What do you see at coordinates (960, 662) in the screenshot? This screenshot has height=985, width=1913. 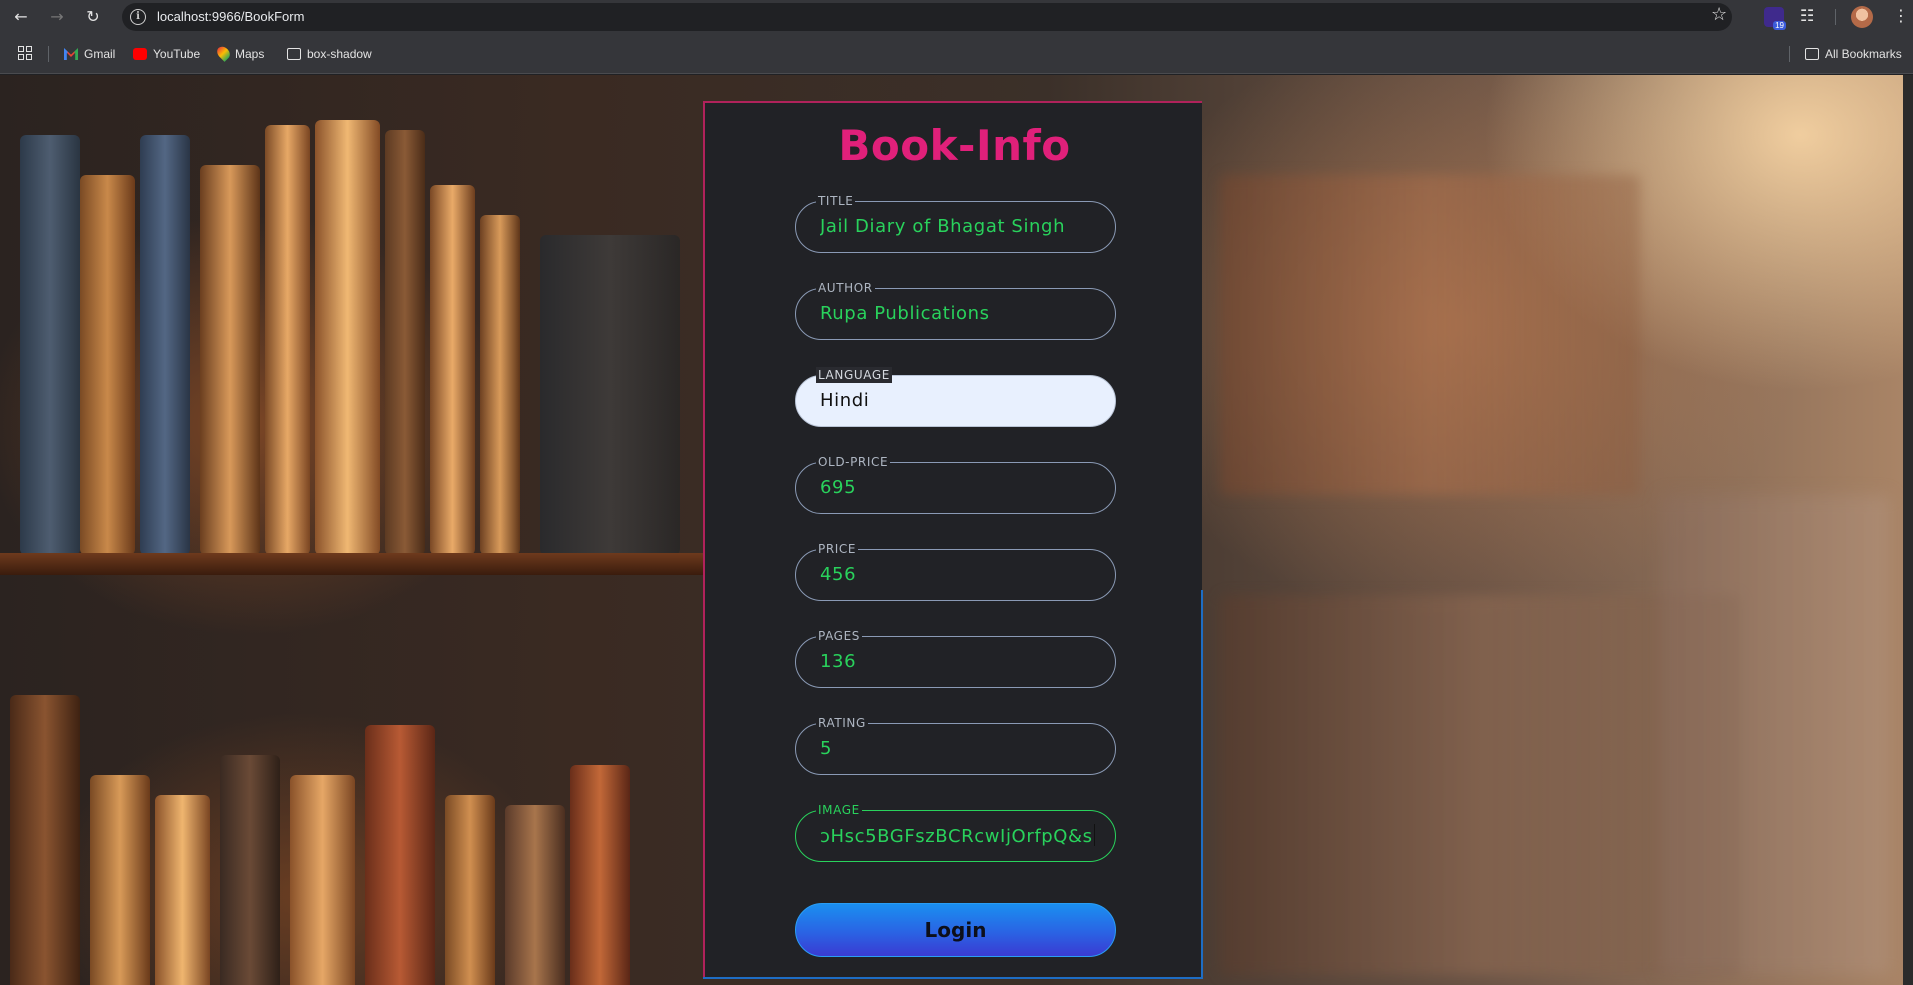 I see `pages-input: 136` at bounding box center [960, 662].